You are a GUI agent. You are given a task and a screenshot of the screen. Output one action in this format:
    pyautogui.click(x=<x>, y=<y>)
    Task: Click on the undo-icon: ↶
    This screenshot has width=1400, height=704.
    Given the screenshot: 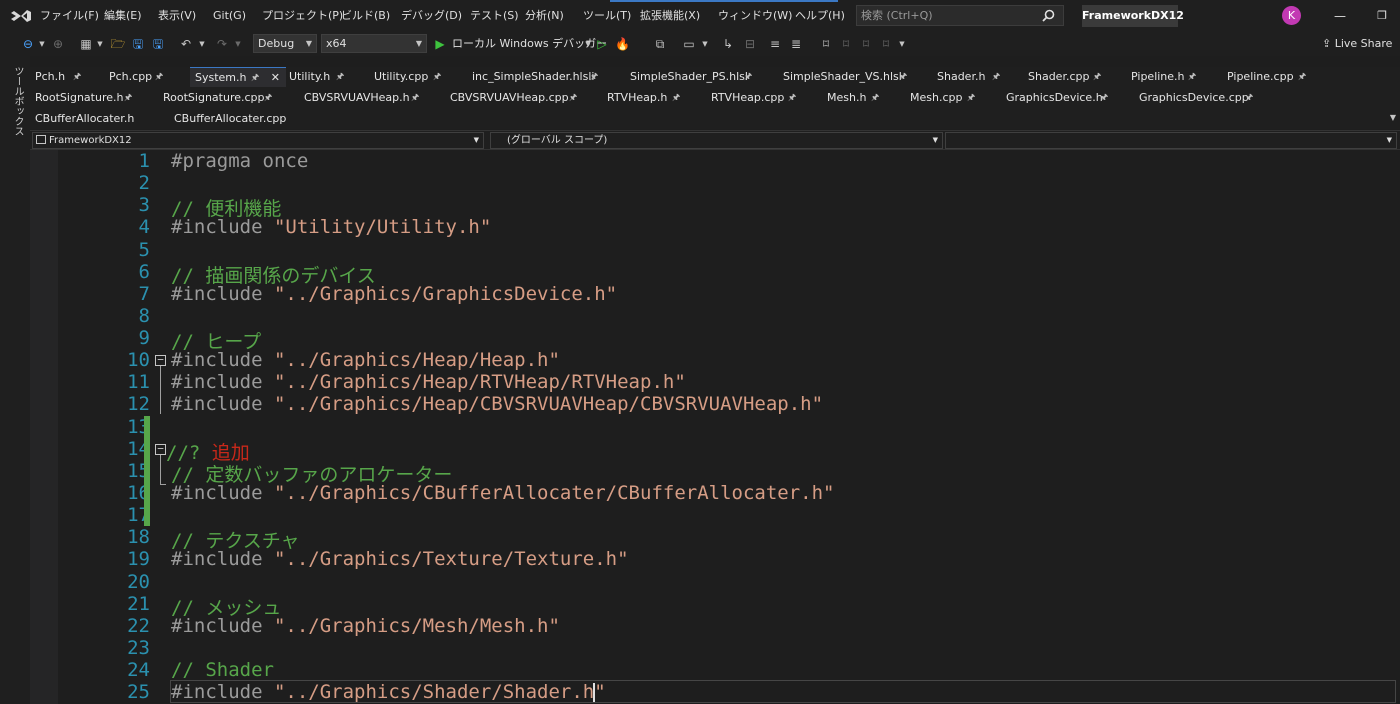 What is the action you would take?
    pyautogui.click(x=186, y=44)
    